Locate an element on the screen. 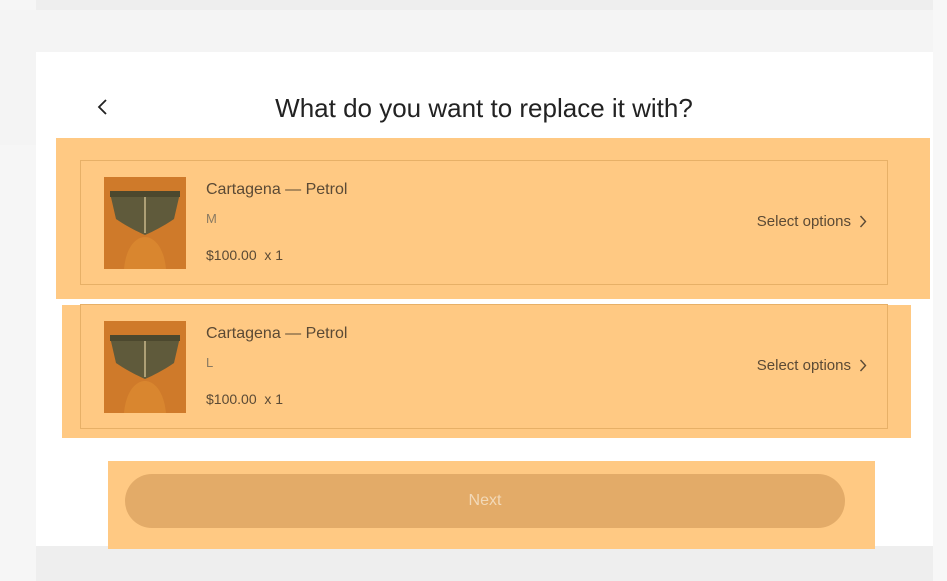  back-button is located at coordinates (103, 107).